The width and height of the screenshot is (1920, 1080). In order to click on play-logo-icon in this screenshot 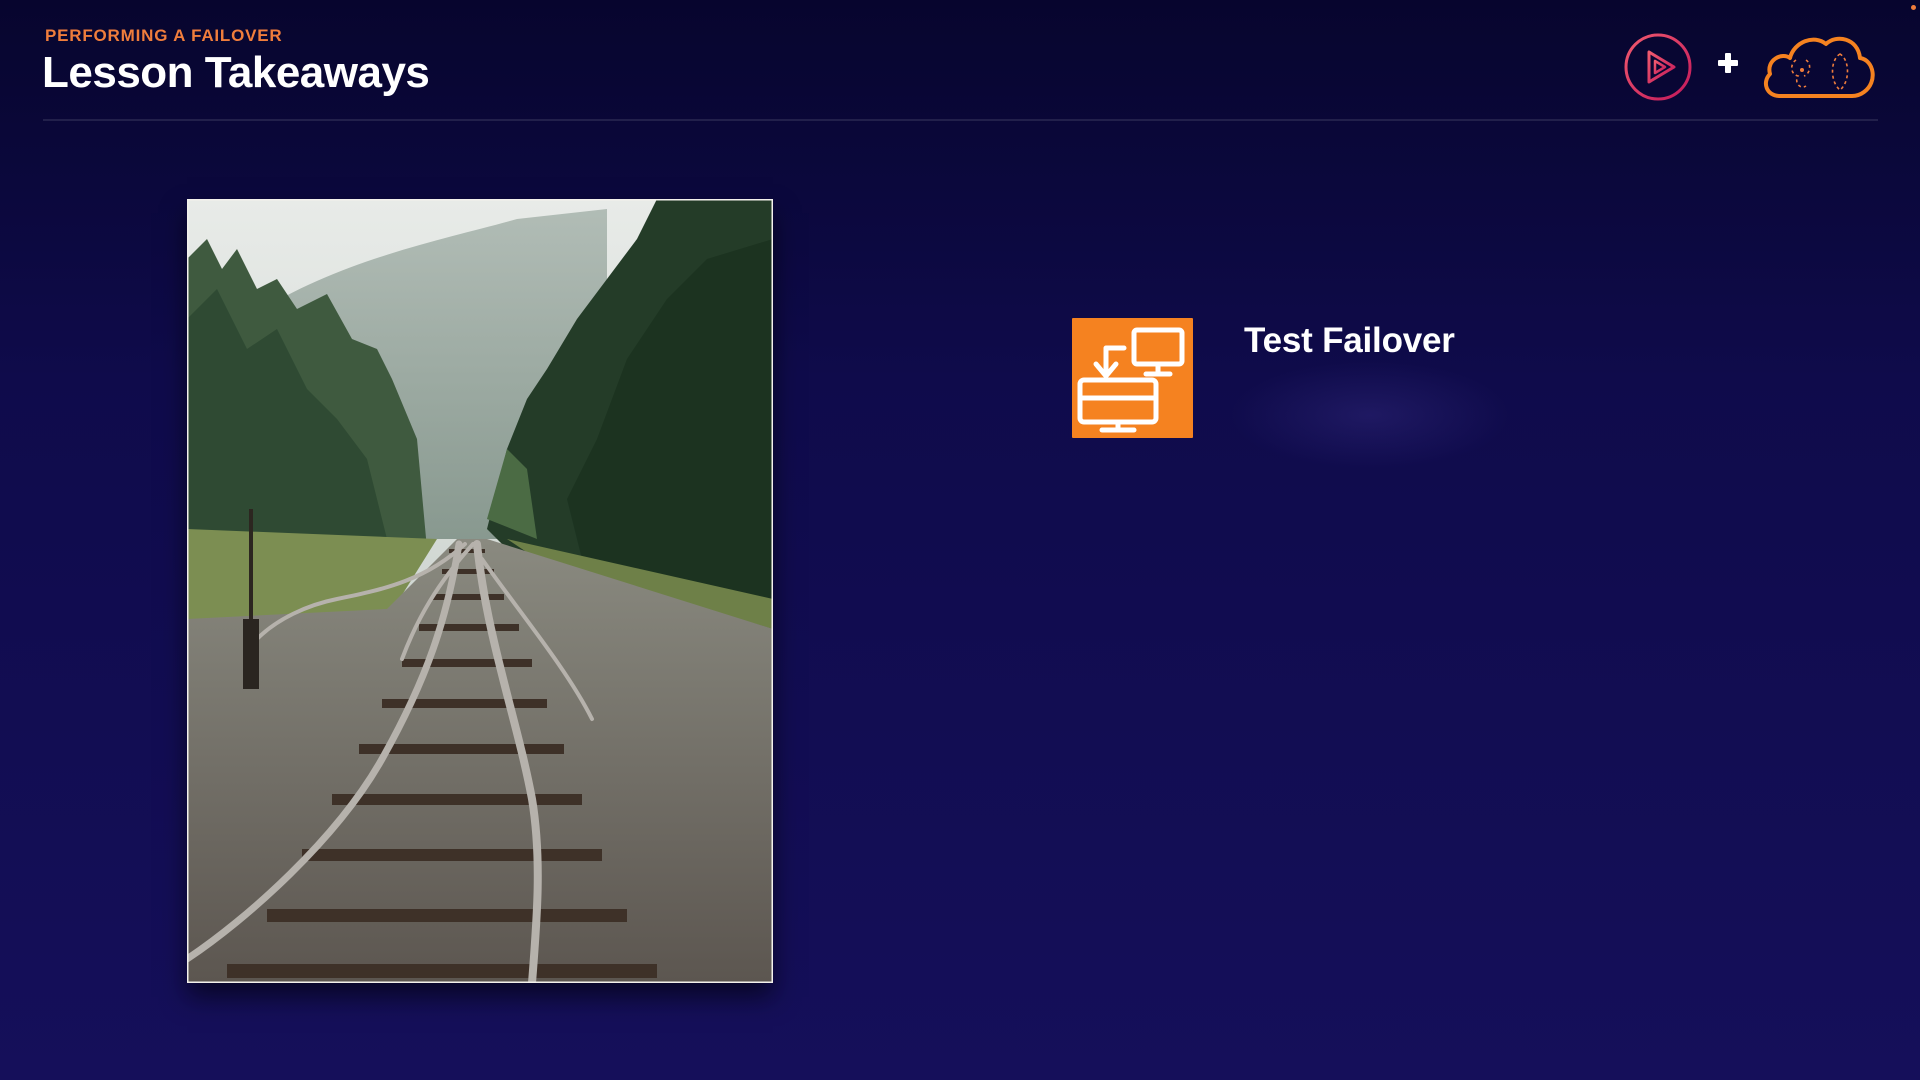, I will do `click(1658, 67)`.